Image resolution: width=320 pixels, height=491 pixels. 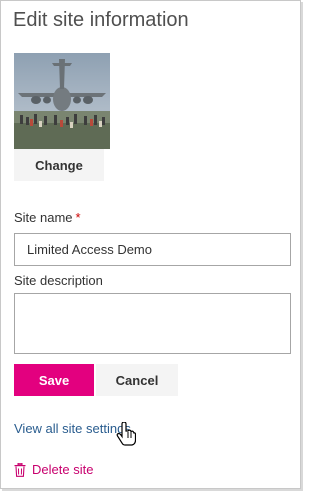 What do you see at coordinates (72, 428) in the screenshot?
I see `view-all-site-settings-link: View all site settings` at bounding box center [72, 428].